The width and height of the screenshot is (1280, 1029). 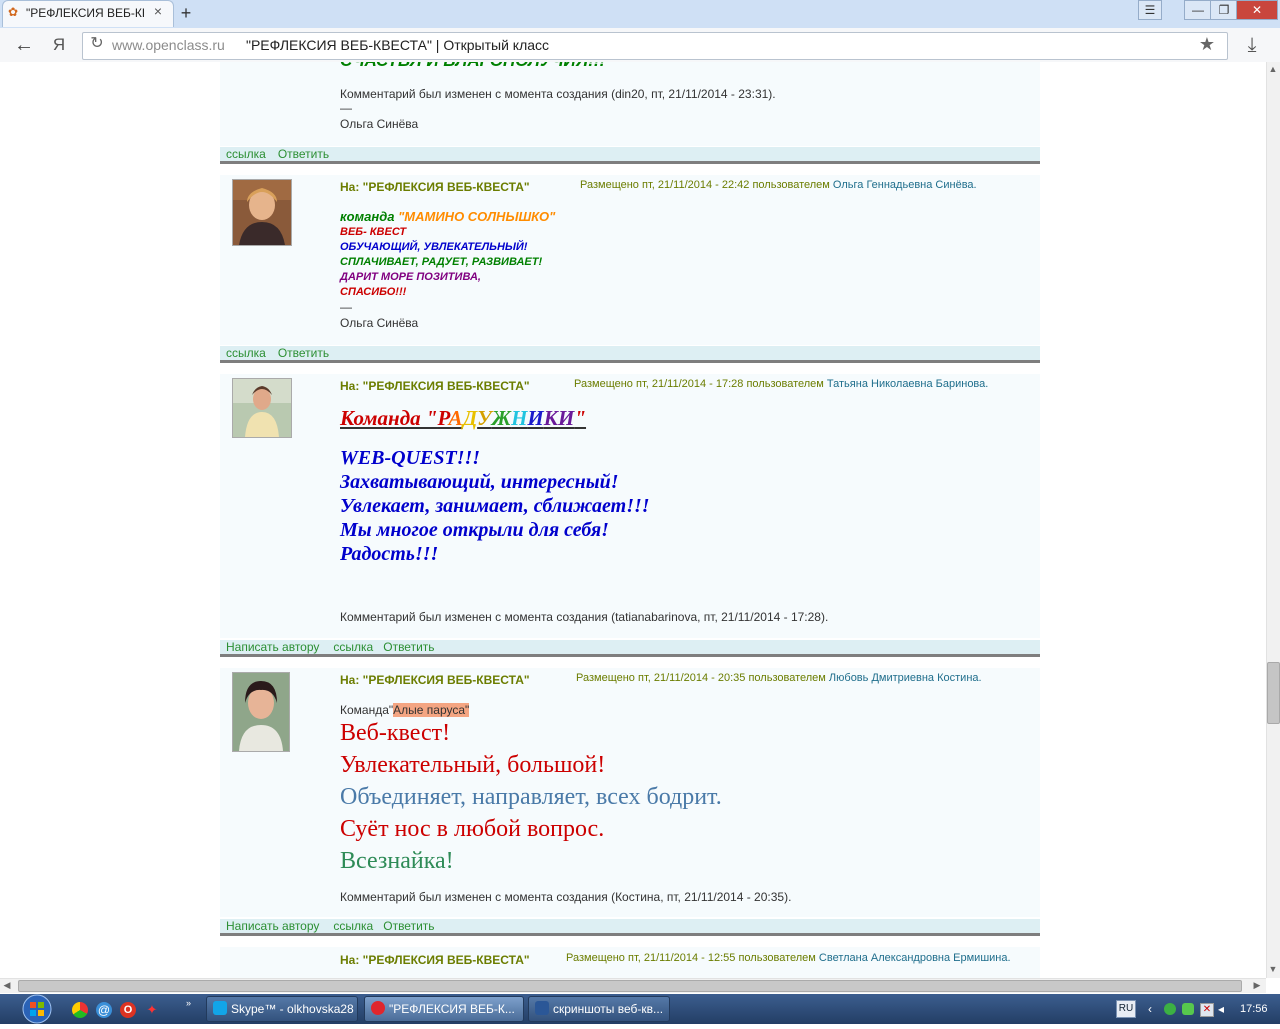 What do you see at coordinates (410, 277) in the screenshot?
I see `comment-text-line: ДАРИТ МОРЕ ПОЗИТИВА,` at bounding box center [410, 277].